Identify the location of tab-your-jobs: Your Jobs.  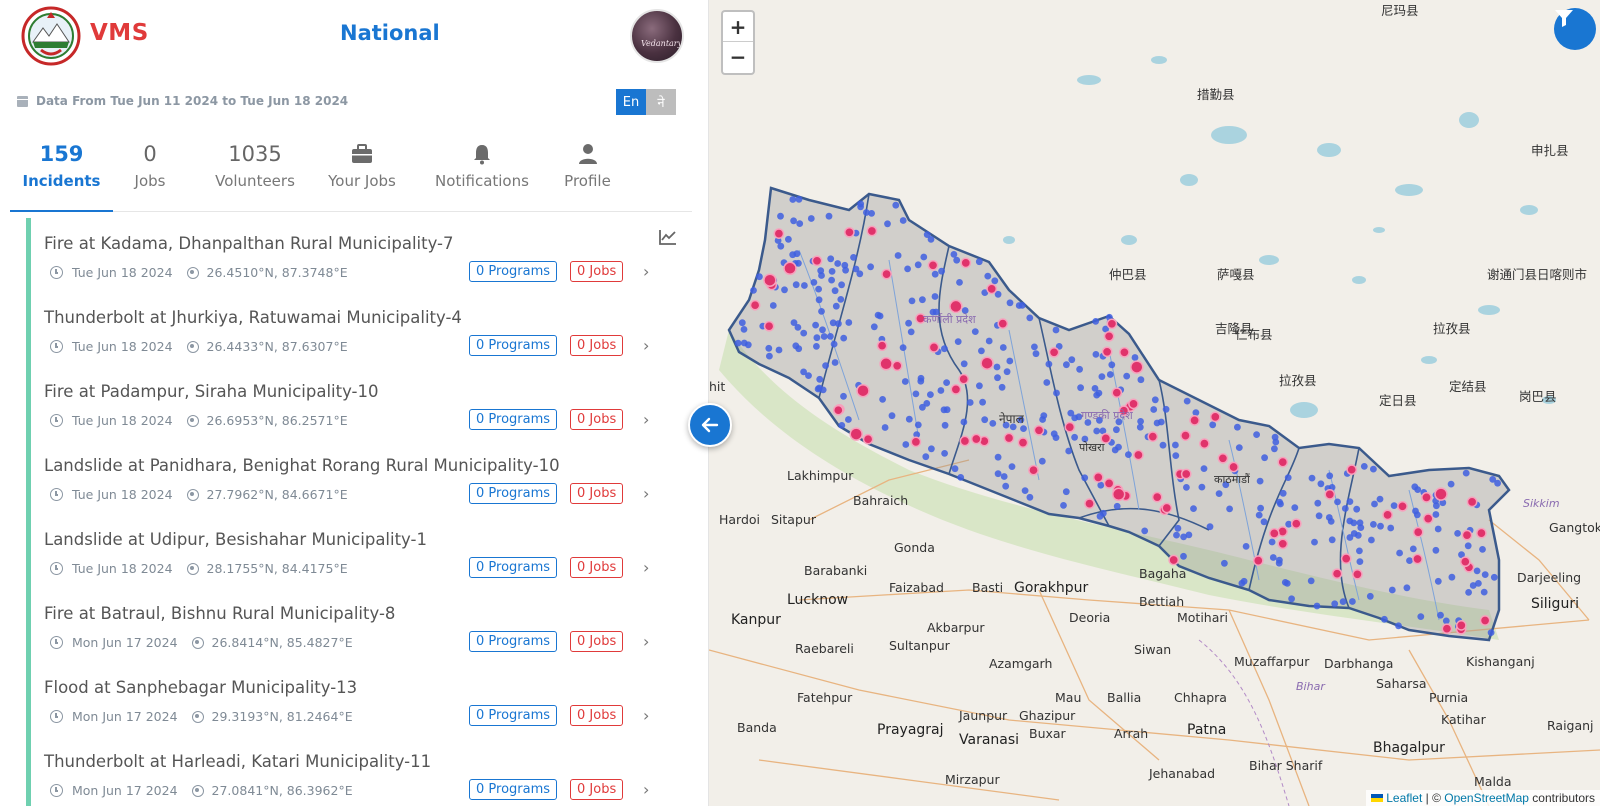
(362, 176).